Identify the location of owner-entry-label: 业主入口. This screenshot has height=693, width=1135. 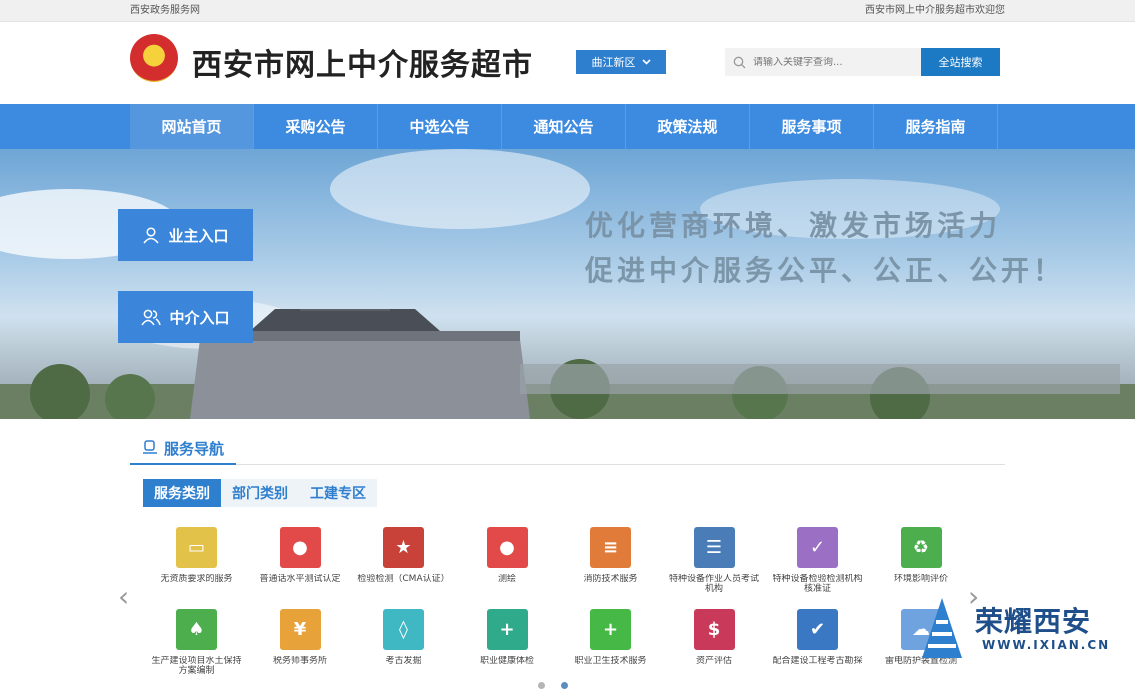
(198, 235).